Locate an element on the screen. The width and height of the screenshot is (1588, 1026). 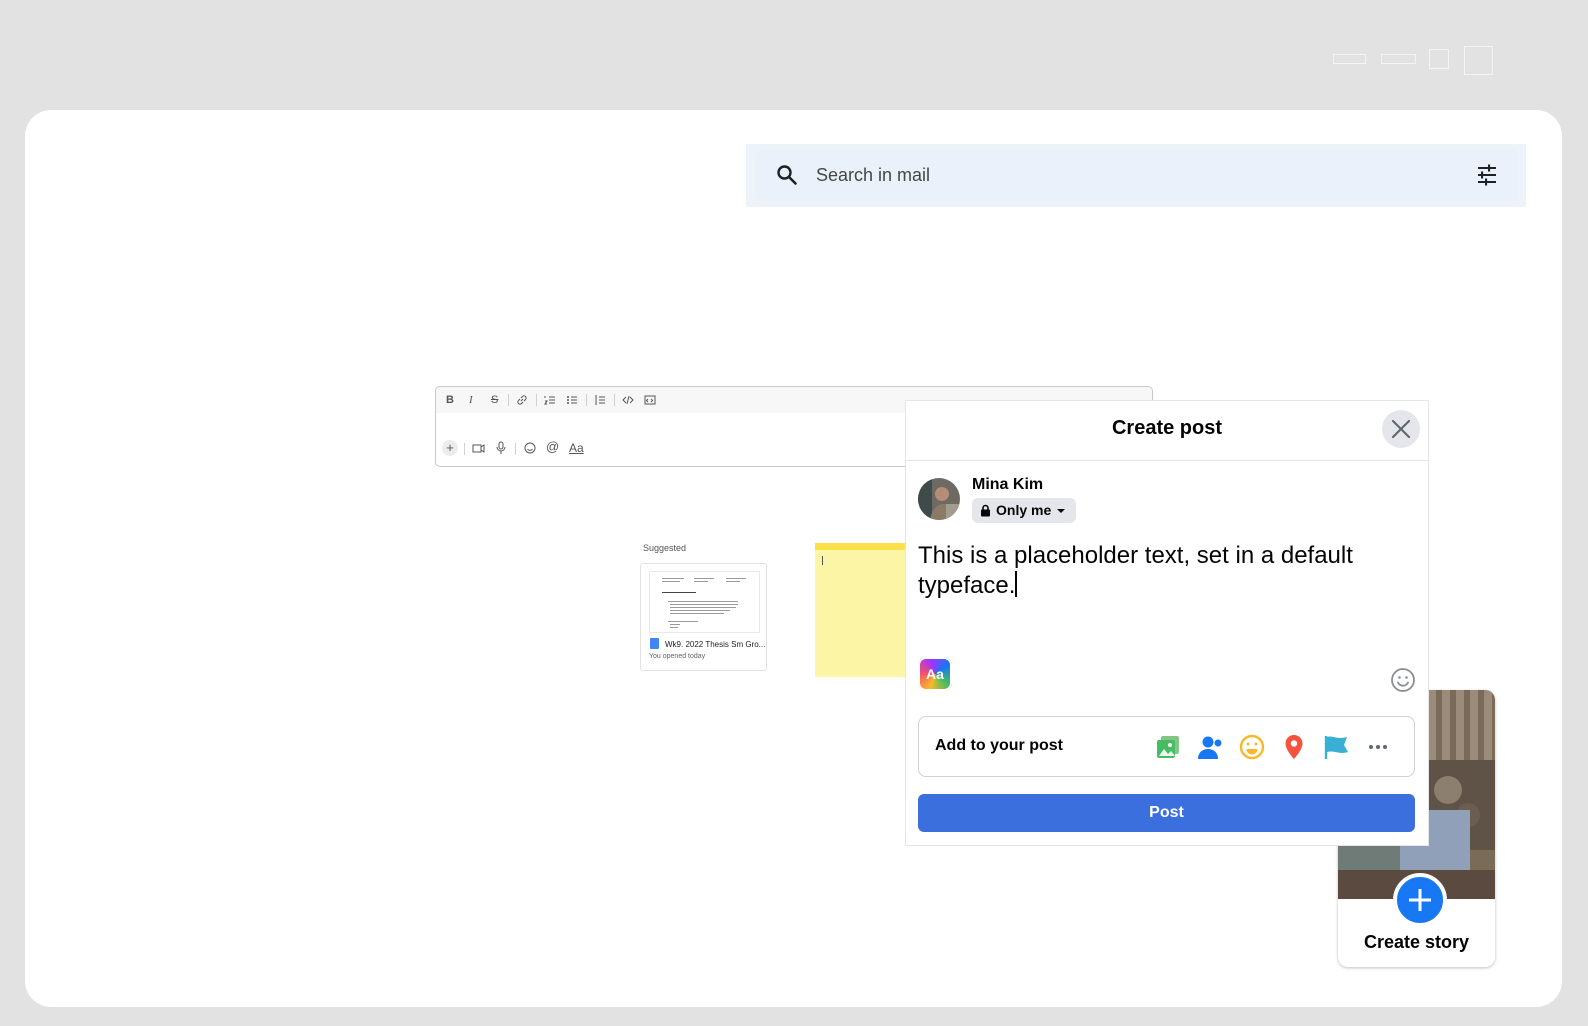
search-icon is located at coordinates (787, 175).